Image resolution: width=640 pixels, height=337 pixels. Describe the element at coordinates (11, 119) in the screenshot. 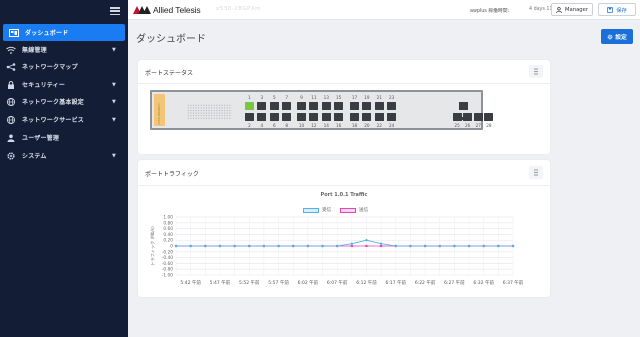

I see `service-icon` at that location.